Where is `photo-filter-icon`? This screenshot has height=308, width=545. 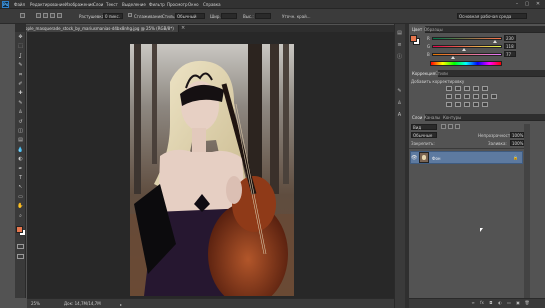 photo-filter-icon is located at coordinates (476, 96).